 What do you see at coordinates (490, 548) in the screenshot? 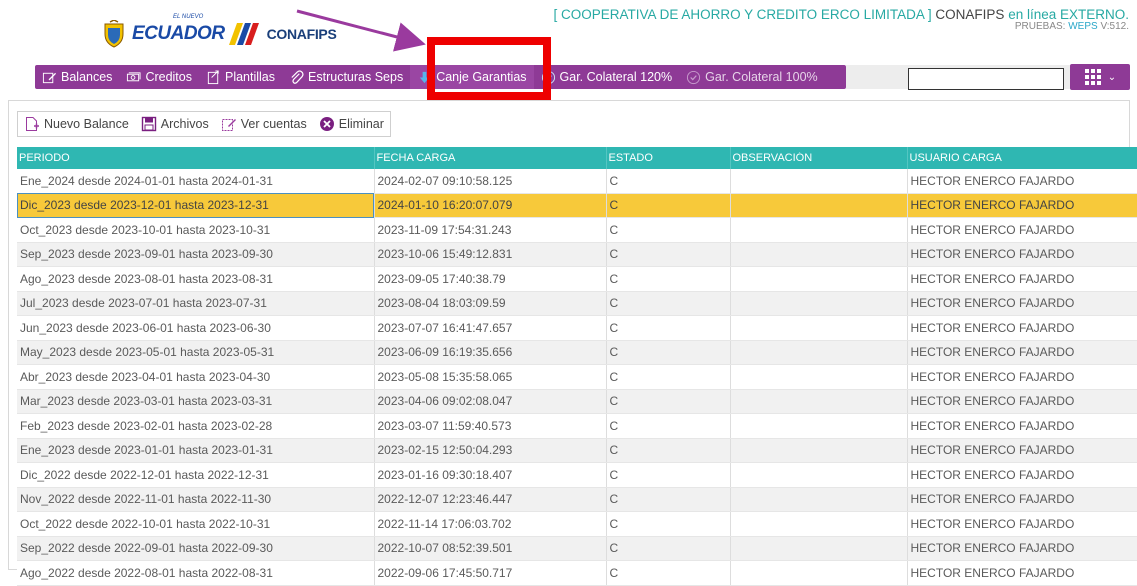
I see `table-cell: 2022-10-07 08:52:39.501` at bounding box center [490, 548].